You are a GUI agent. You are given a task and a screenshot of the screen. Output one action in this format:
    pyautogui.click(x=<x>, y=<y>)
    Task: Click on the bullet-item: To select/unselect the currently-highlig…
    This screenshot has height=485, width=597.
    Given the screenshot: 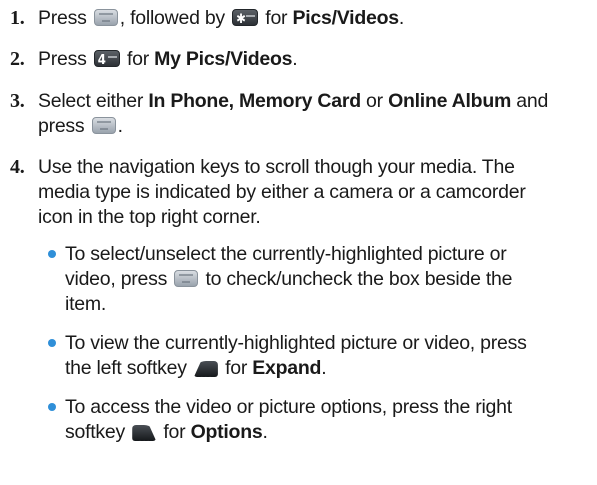 What is the action you would take?
    pyautogui.click(x=320, y=279)
    